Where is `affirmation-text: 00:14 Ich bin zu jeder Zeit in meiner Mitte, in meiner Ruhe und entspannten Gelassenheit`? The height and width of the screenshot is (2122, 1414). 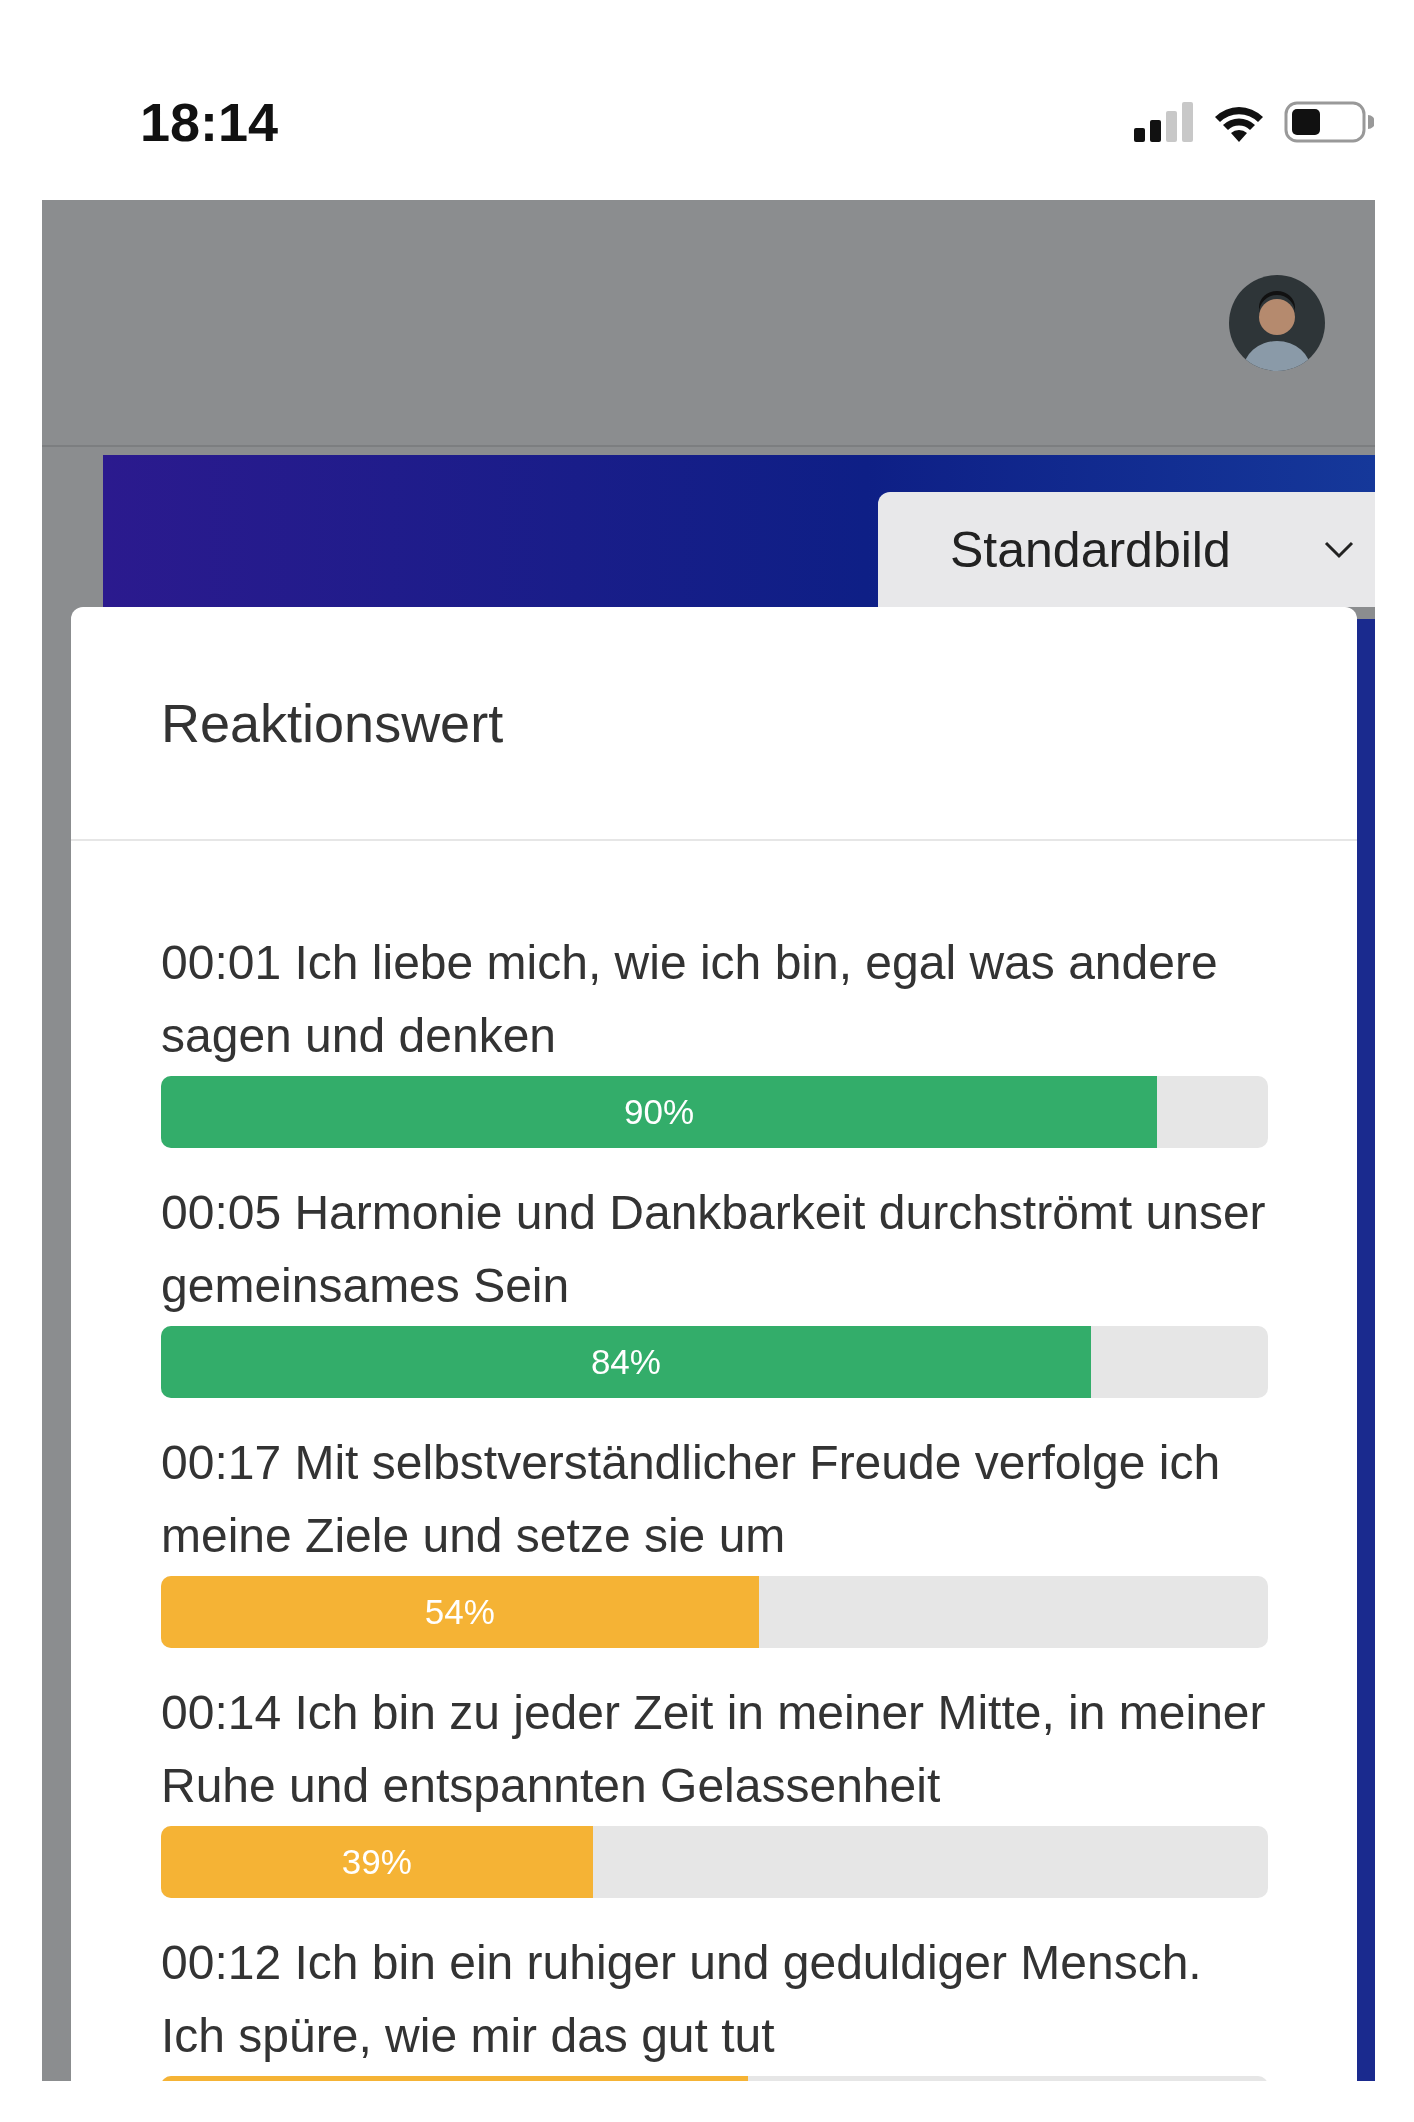 affirmation-text: 00:14 Ich bin zu jeder Zeit in meiner Mitte, in meiner Ruhe und entspannten Gelassenheit is located at coordinates (714, 1749).